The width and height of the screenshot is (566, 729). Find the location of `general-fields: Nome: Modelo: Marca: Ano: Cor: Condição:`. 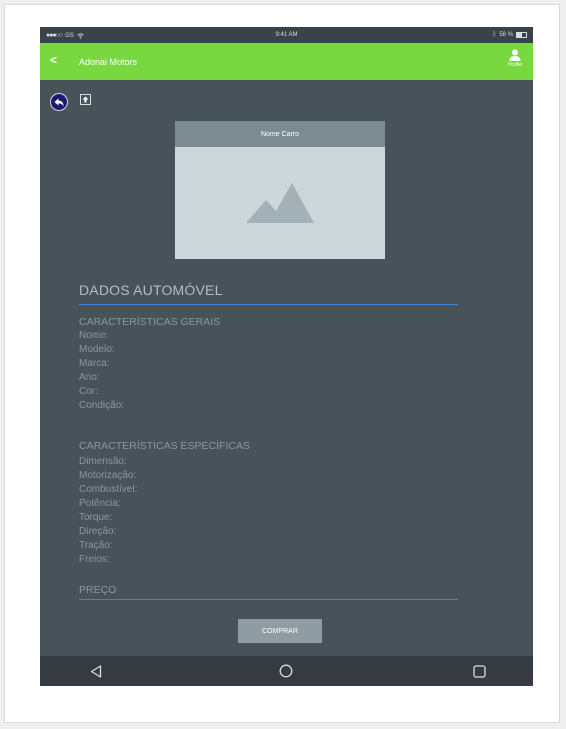

general-fields: Nome: Modelo: Marca: Ano: Cor: Condição: is located at coordinates (101, 371).